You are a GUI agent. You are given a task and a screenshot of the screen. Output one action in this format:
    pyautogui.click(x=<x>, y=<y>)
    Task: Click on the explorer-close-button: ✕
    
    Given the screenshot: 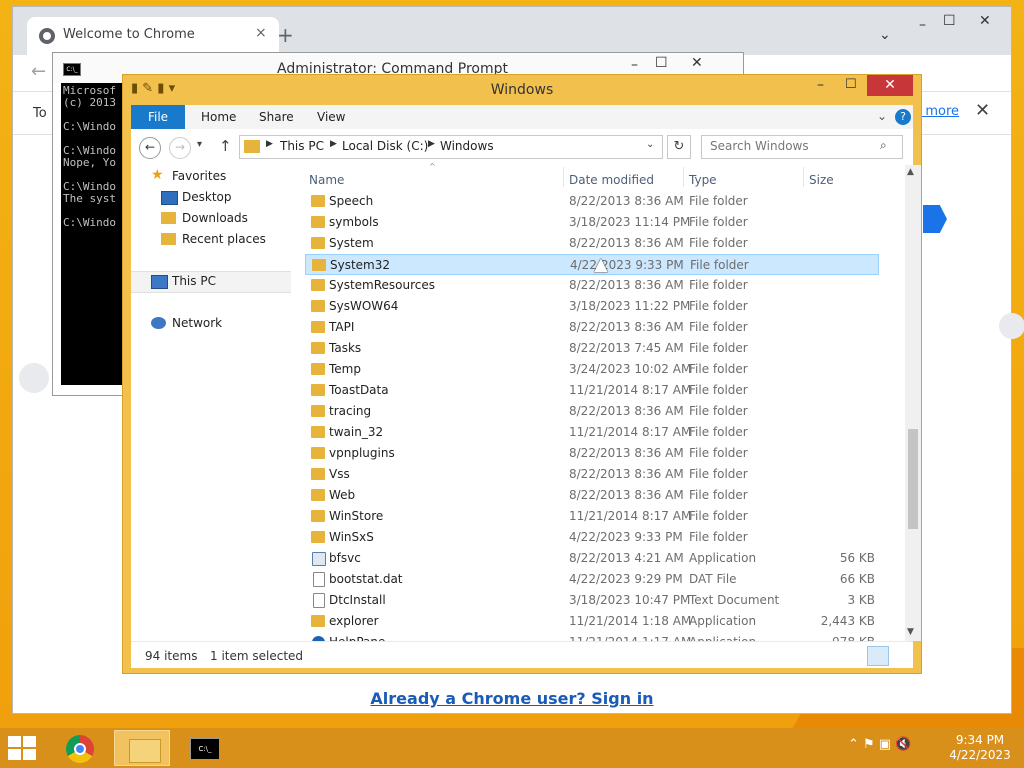 What is the action you would take?
    pyautogui.click(x=890, y=85)
    